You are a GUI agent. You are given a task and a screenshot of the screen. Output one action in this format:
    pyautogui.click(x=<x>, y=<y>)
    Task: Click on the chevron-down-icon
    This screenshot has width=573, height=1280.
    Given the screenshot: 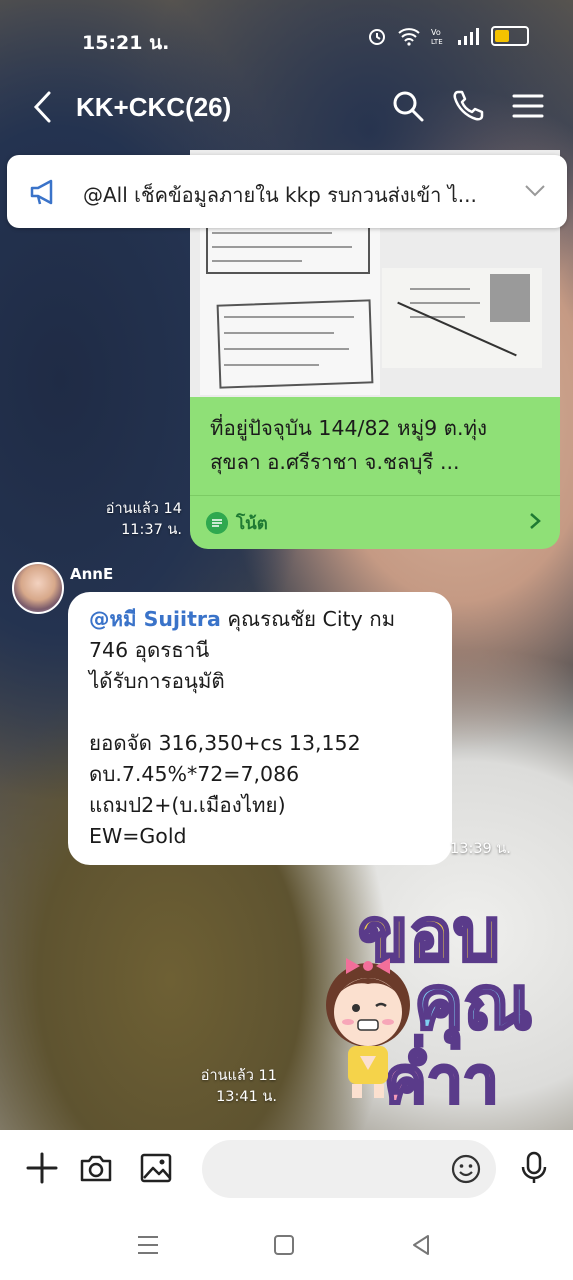 What is the action you would take?
    pyautogui.click(x=535, y=190)
    